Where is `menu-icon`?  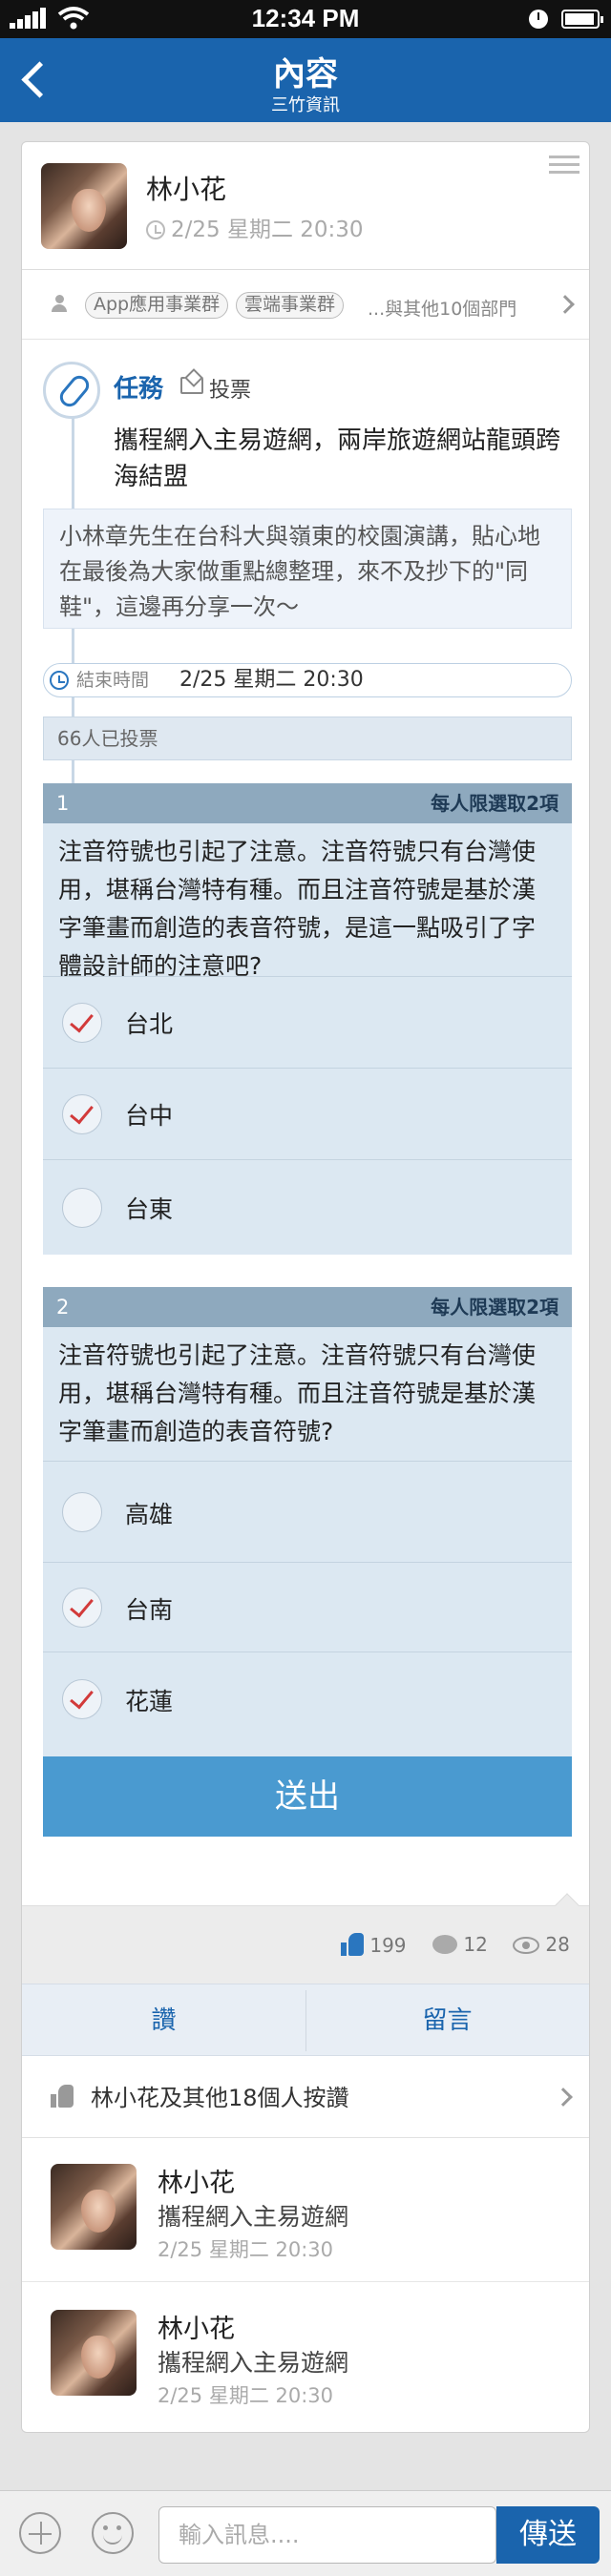 menu-icon is located at coordinates (564, 166).